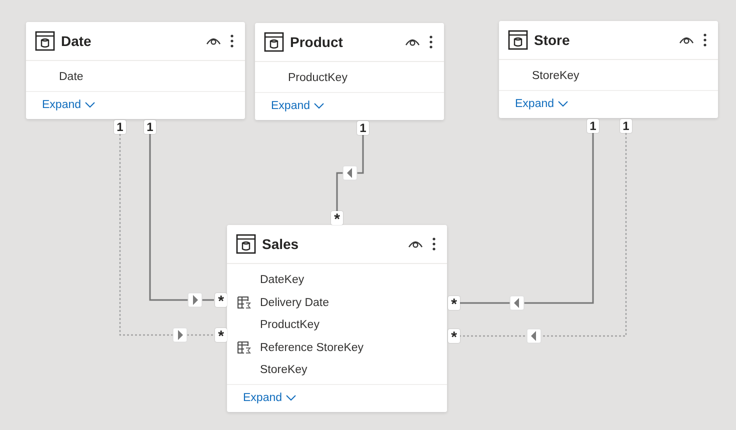 The width and height of the screenshot is (736, 430). I want to click on field-name: Date, so click(71, 77).